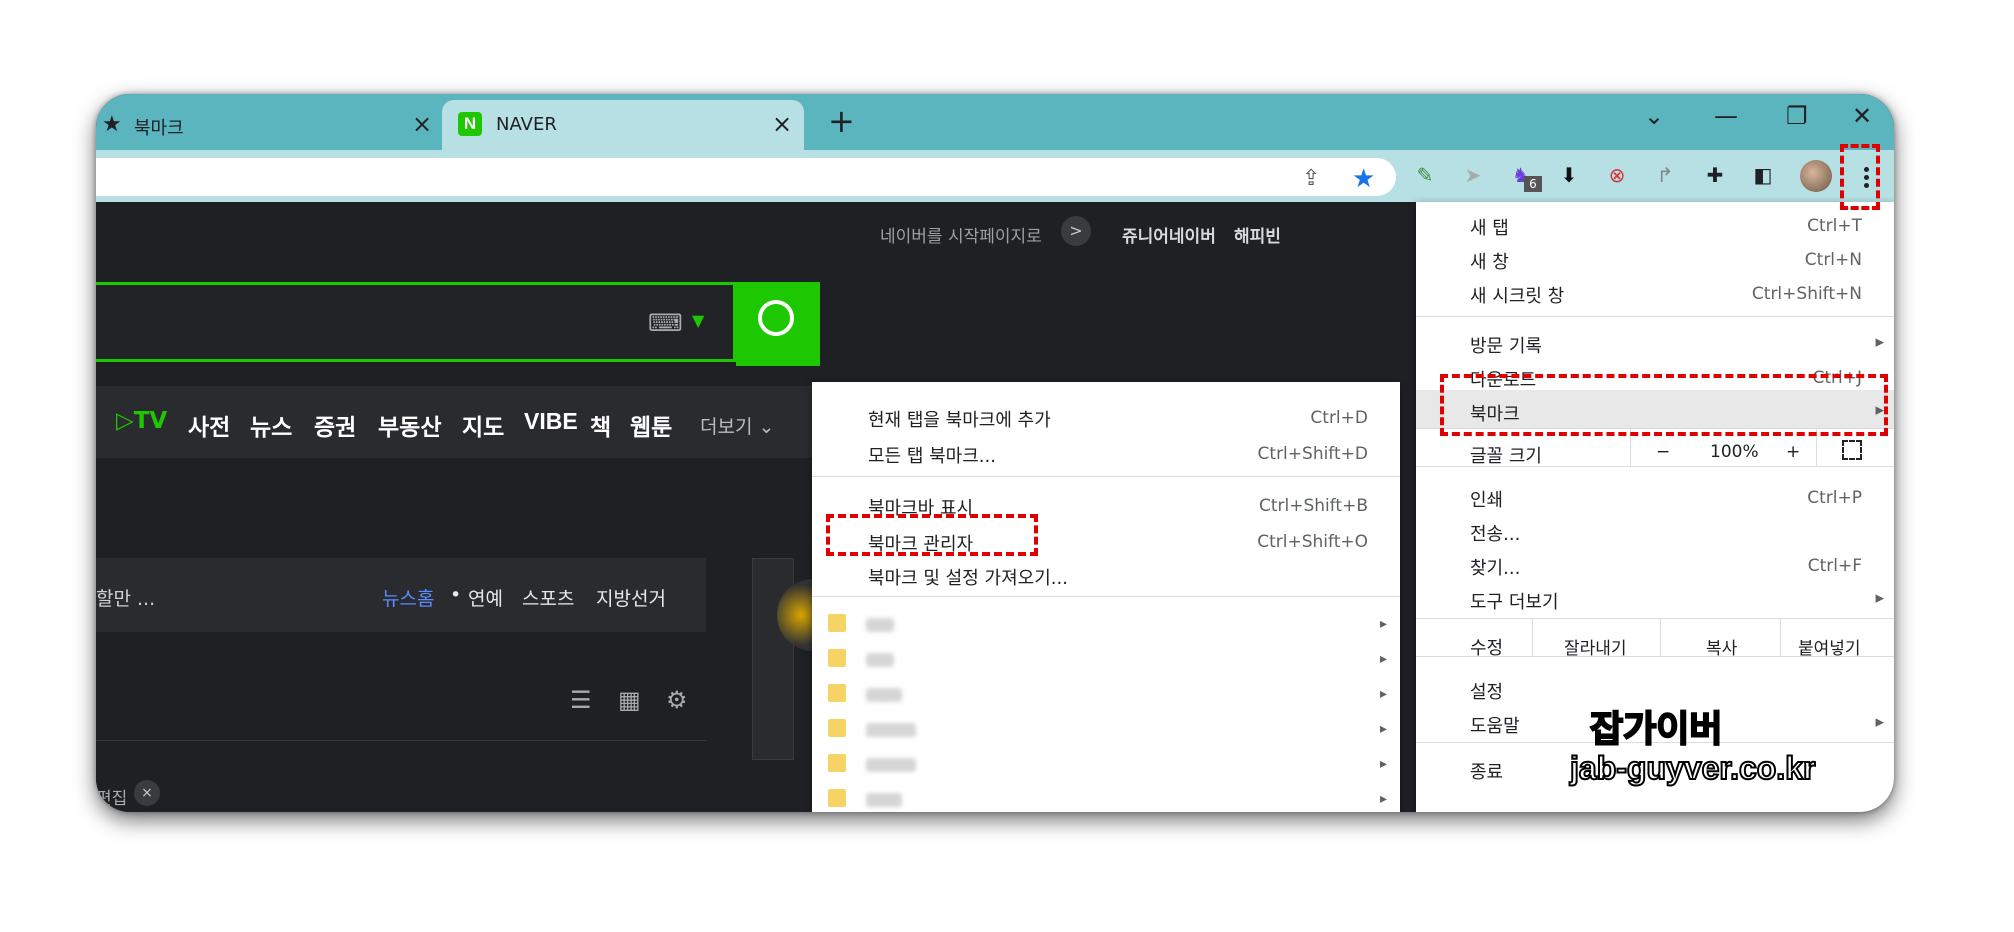 The image size is (2014, 932). Describe the element at coordinates (1257, 234) in the screenshot. I see `happybean-link: 해피빈` at that location.